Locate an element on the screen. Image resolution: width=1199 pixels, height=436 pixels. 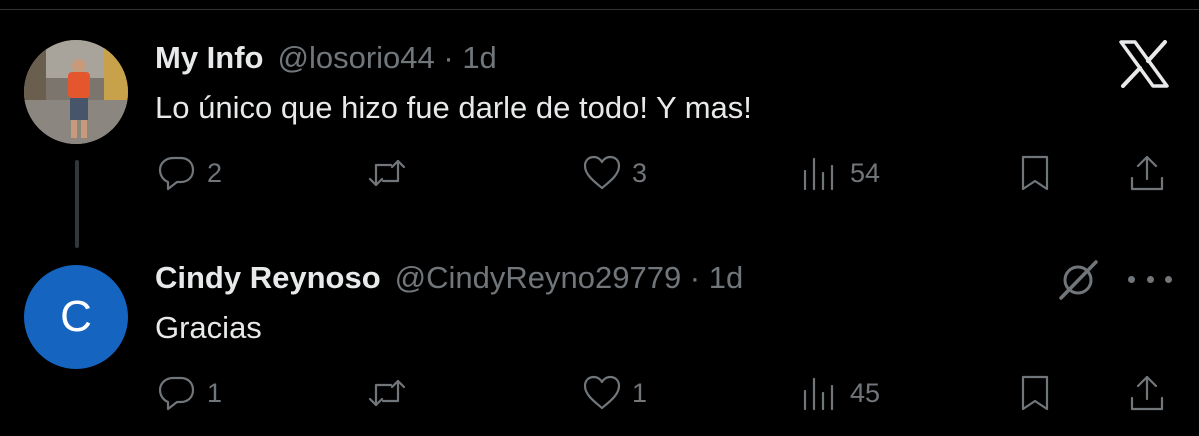
tweet-actions: 2 3 54 is located at coordinates (665, 173).